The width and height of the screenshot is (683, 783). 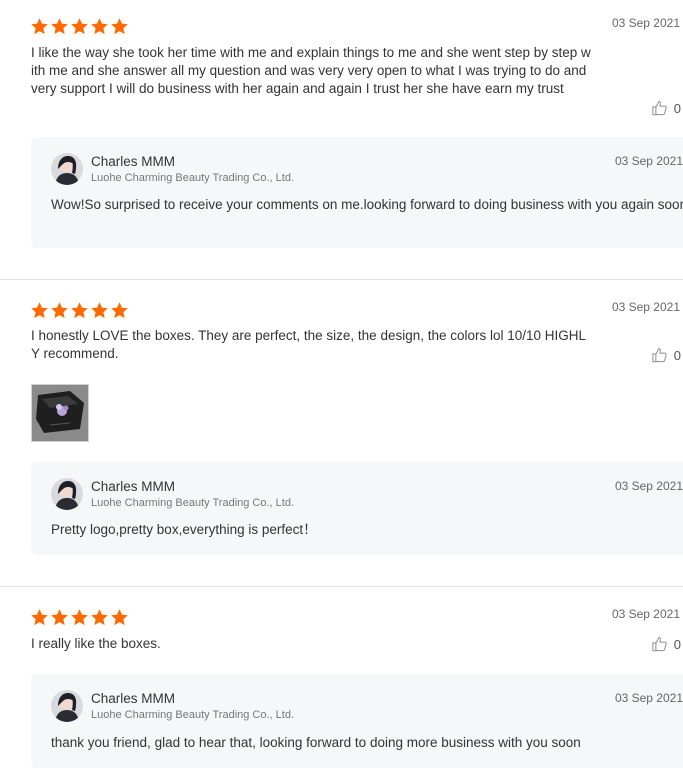 What do you see at coordinates (96, 643) in the screenshot?
I see `review-text: I really like the boxes.` at bounding box center [96, 643].